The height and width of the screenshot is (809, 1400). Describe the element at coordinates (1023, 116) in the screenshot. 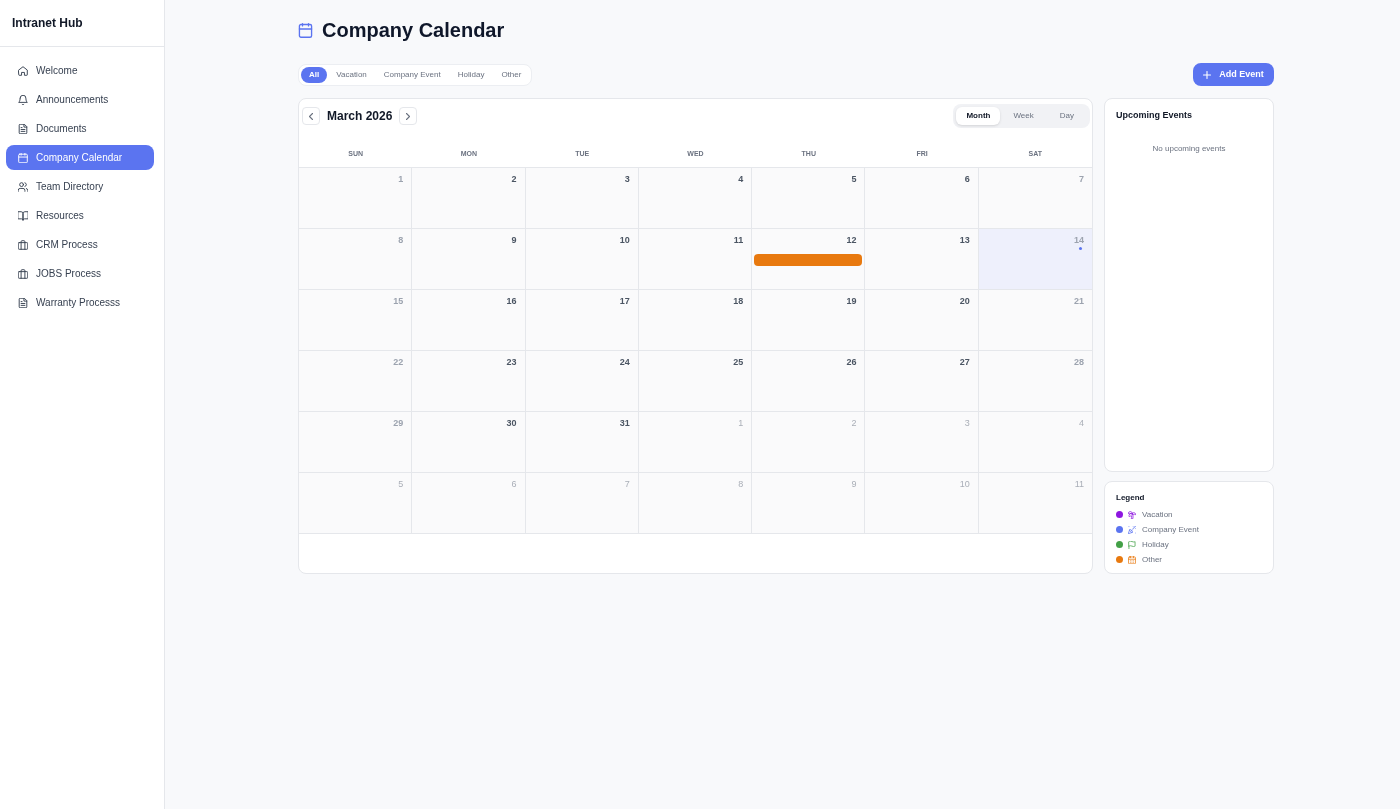

I see `view-tab: Week` at that location.